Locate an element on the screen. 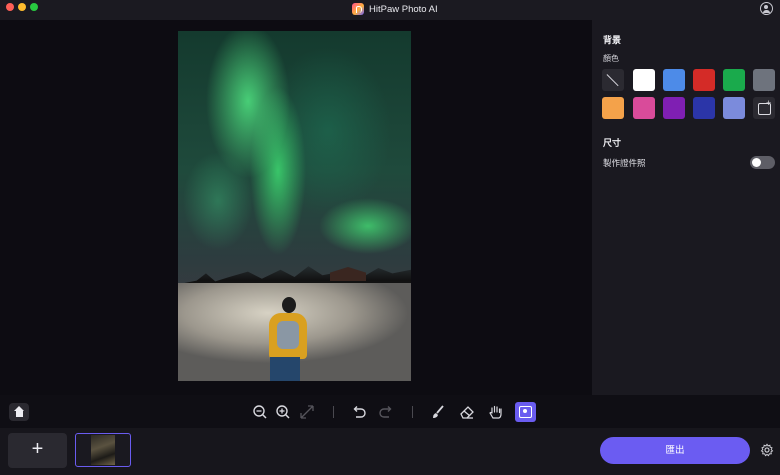 This screenshot has width=780, height=475. title-bar: HitPaw Photo AI is located at coordinates (390, 10).